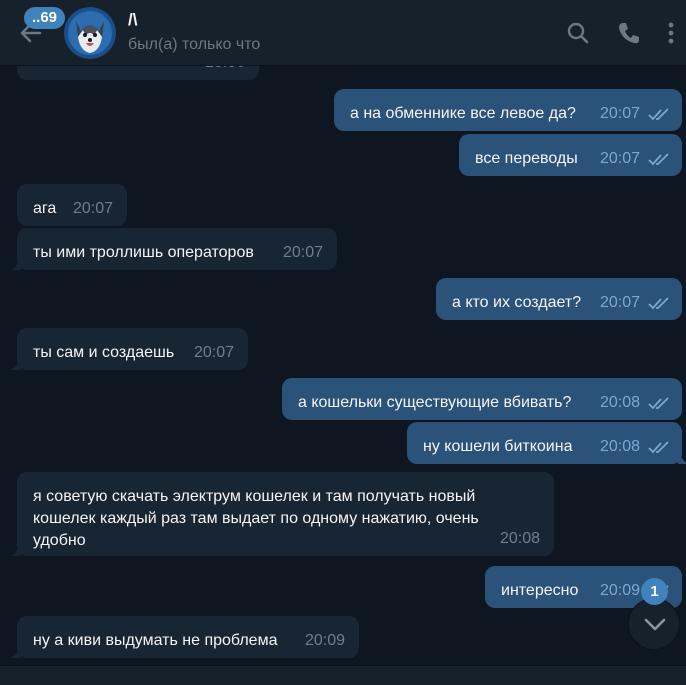 Image resolution: width=686 pixels, height=685 pixels. I want to click on message-bubble: ты сам и создаешь 20:07, so click(129, 349).